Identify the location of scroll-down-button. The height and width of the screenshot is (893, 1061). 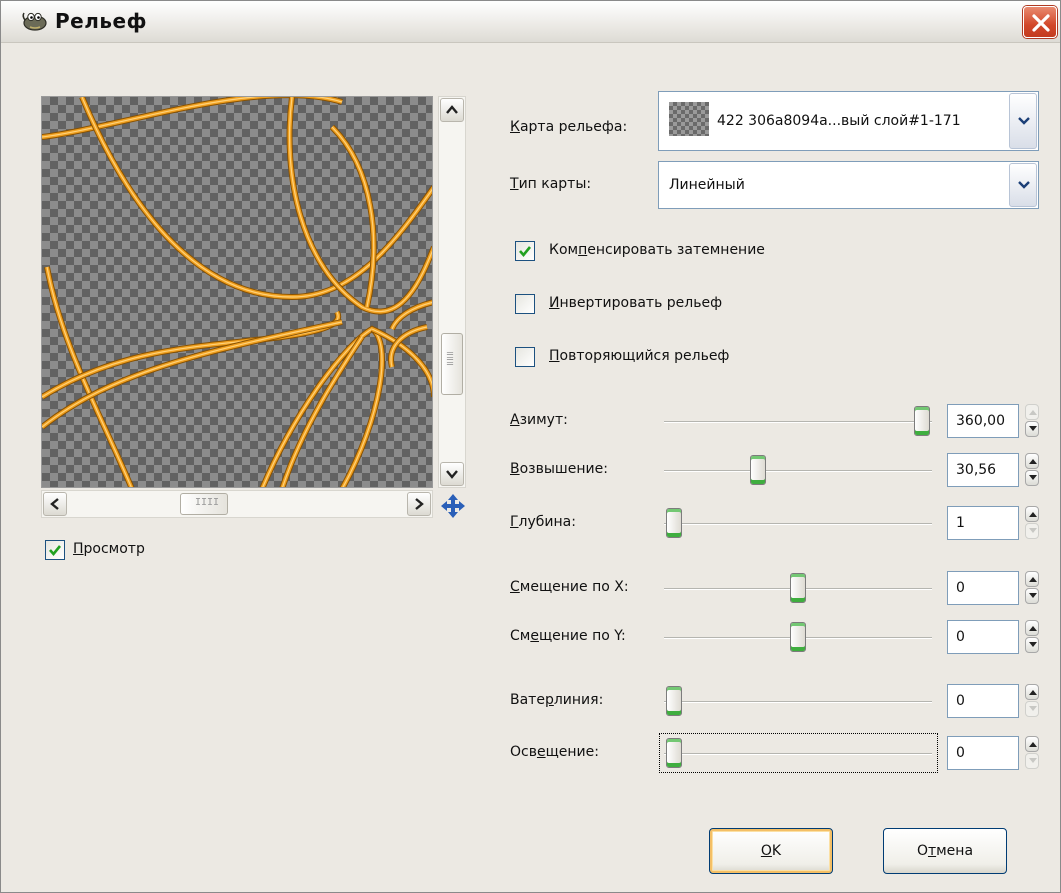
(452, 474).